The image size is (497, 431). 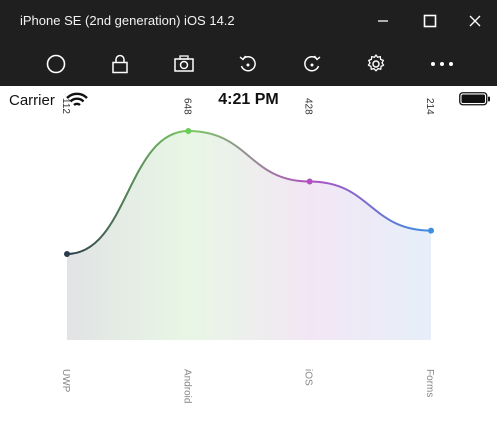 What do you see at coordinates (429, 106) in the screenshot?
I see `data-label: 214` at bounding box center [429, 106].